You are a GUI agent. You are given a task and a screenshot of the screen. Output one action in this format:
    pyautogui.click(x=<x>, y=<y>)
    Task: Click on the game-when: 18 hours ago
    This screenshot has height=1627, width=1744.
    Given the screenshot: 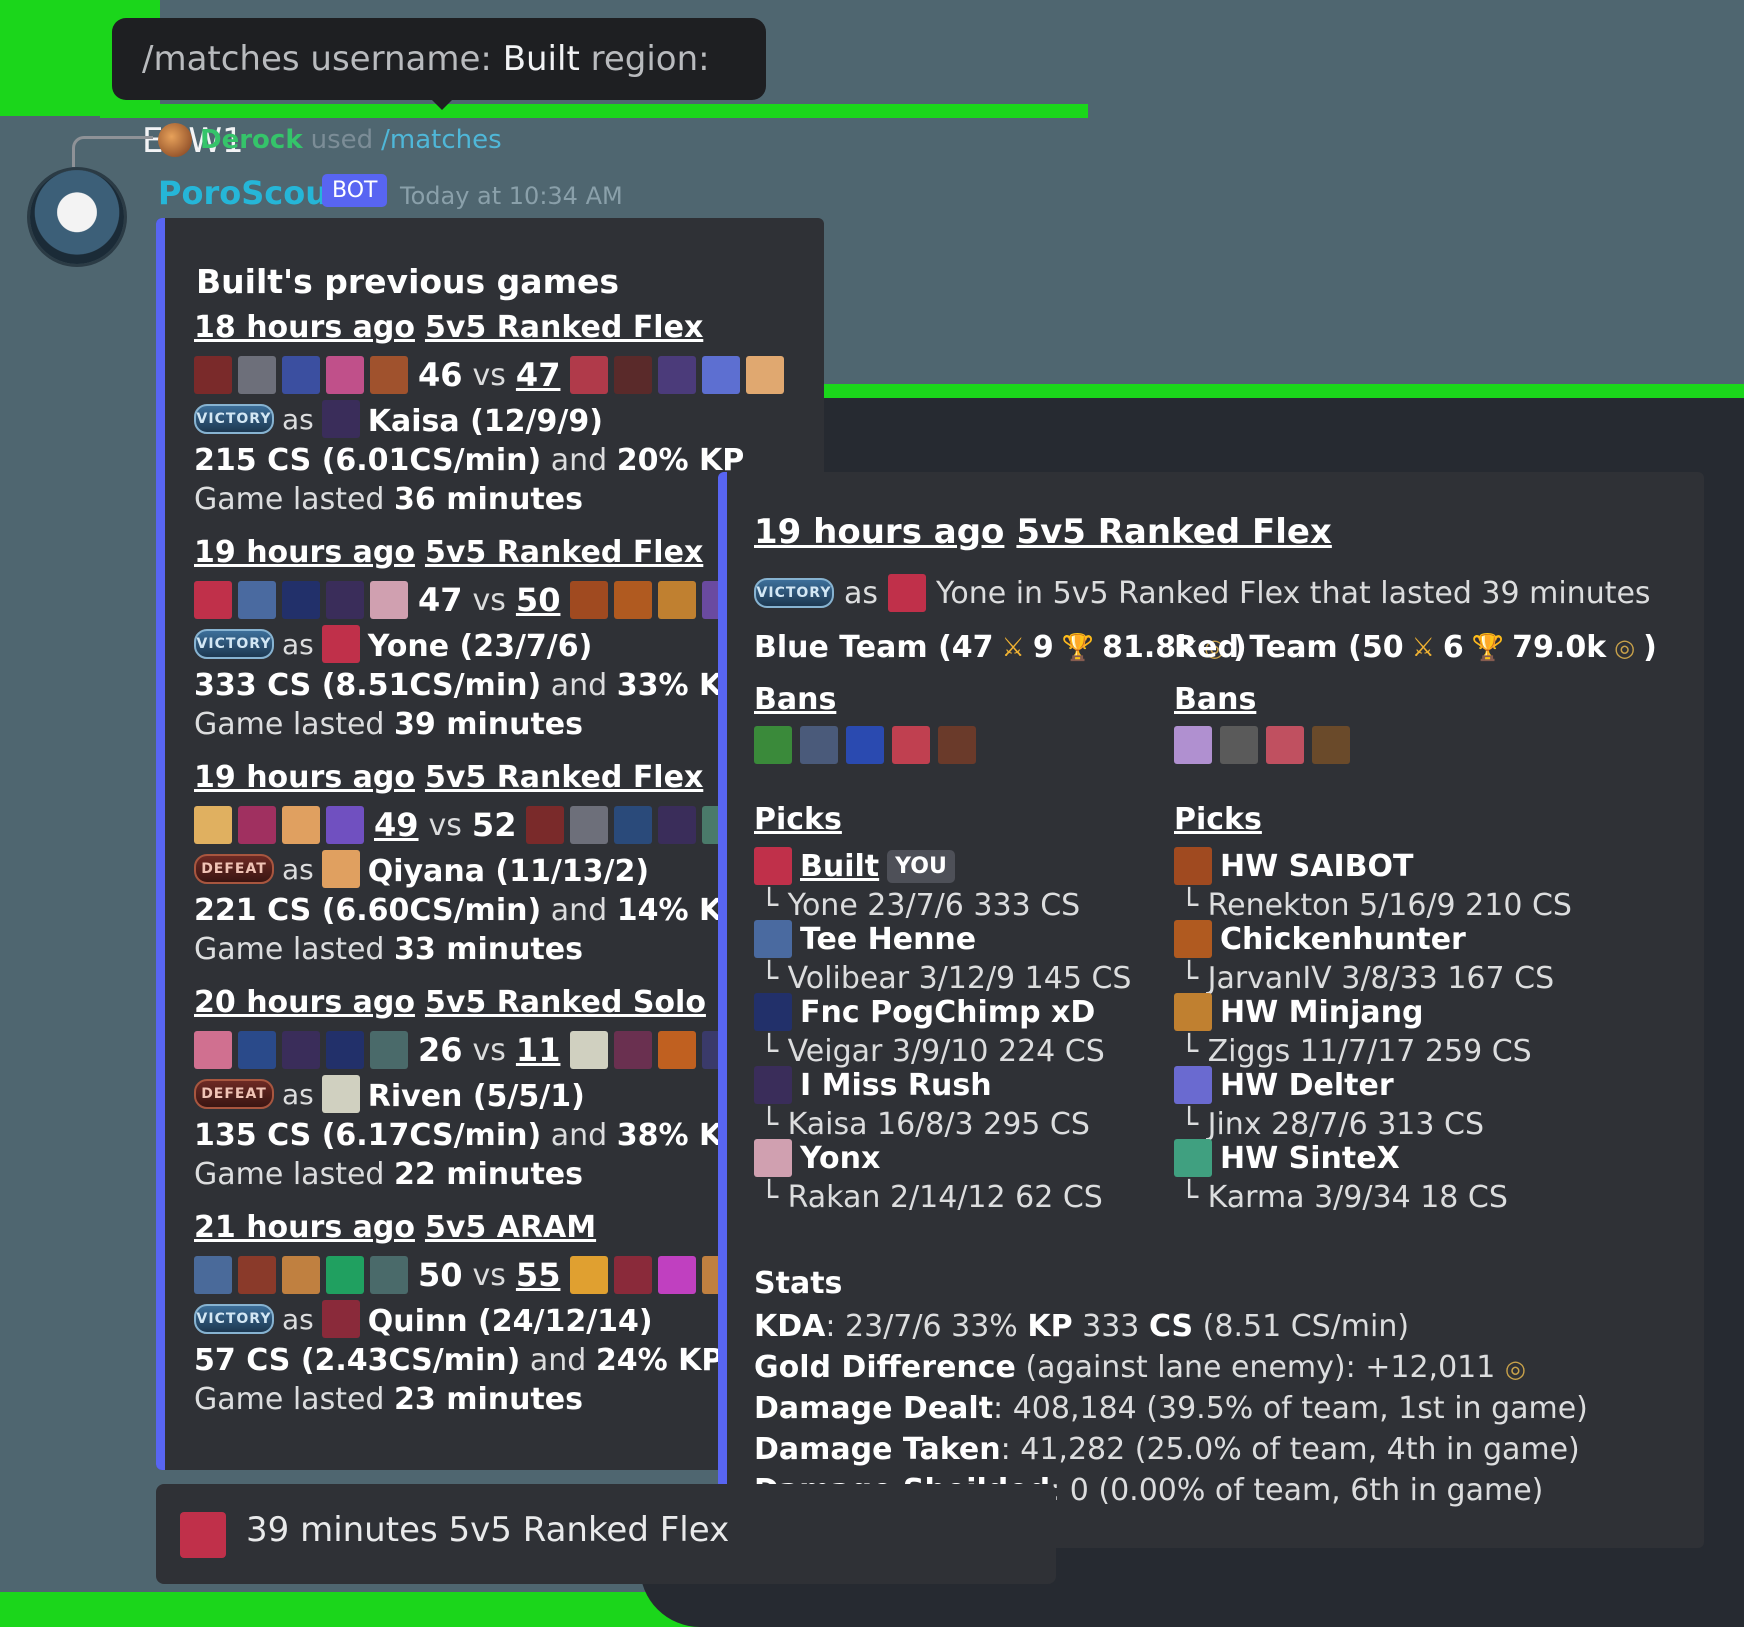 What is the action you would take?
    pyautogui.click(x=304, y=327)
    